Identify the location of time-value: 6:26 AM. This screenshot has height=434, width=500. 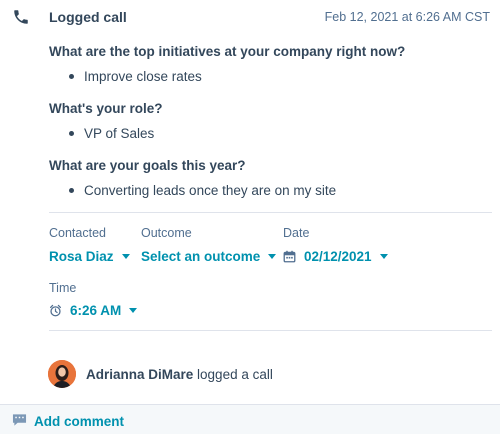
(96, 310).